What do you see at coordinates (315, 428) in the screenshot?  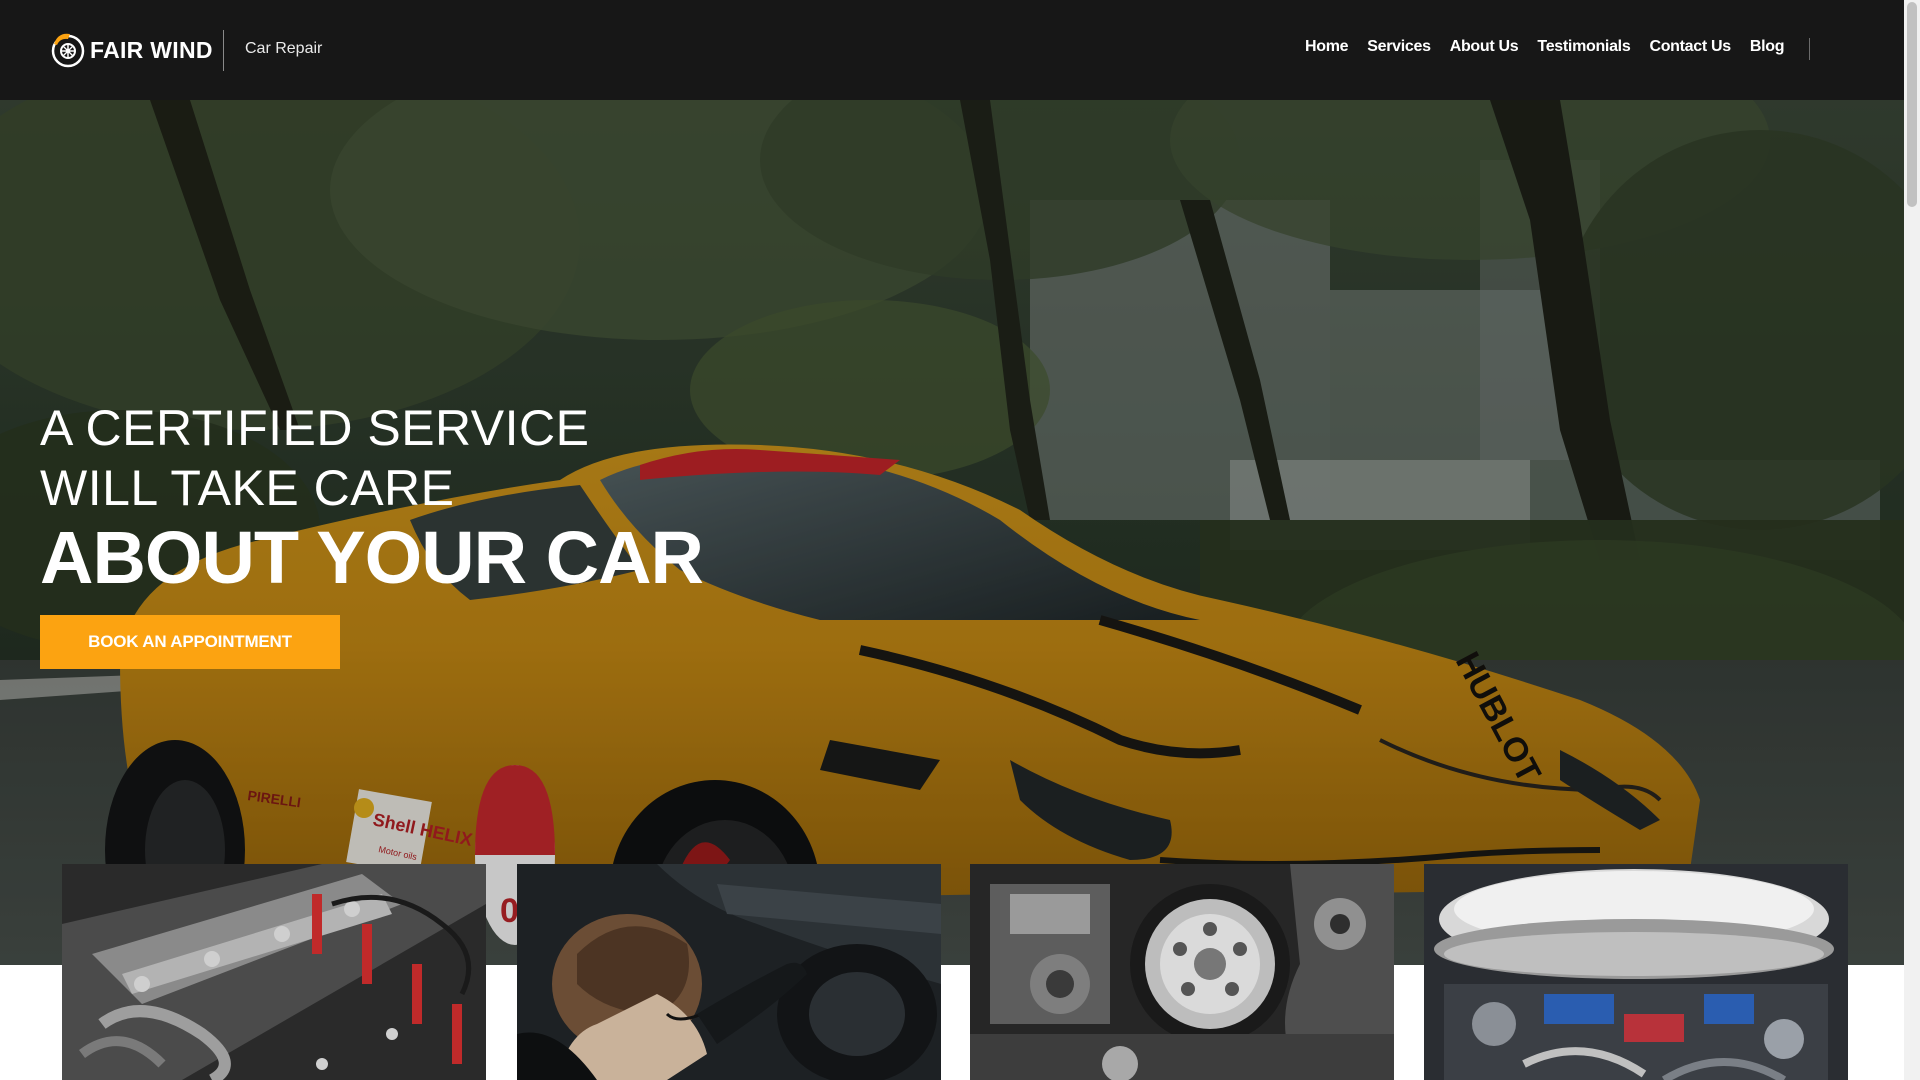 I see `hero-heading-line1: A CERTIFIED SERVICE` at bounding box center [315, 428].